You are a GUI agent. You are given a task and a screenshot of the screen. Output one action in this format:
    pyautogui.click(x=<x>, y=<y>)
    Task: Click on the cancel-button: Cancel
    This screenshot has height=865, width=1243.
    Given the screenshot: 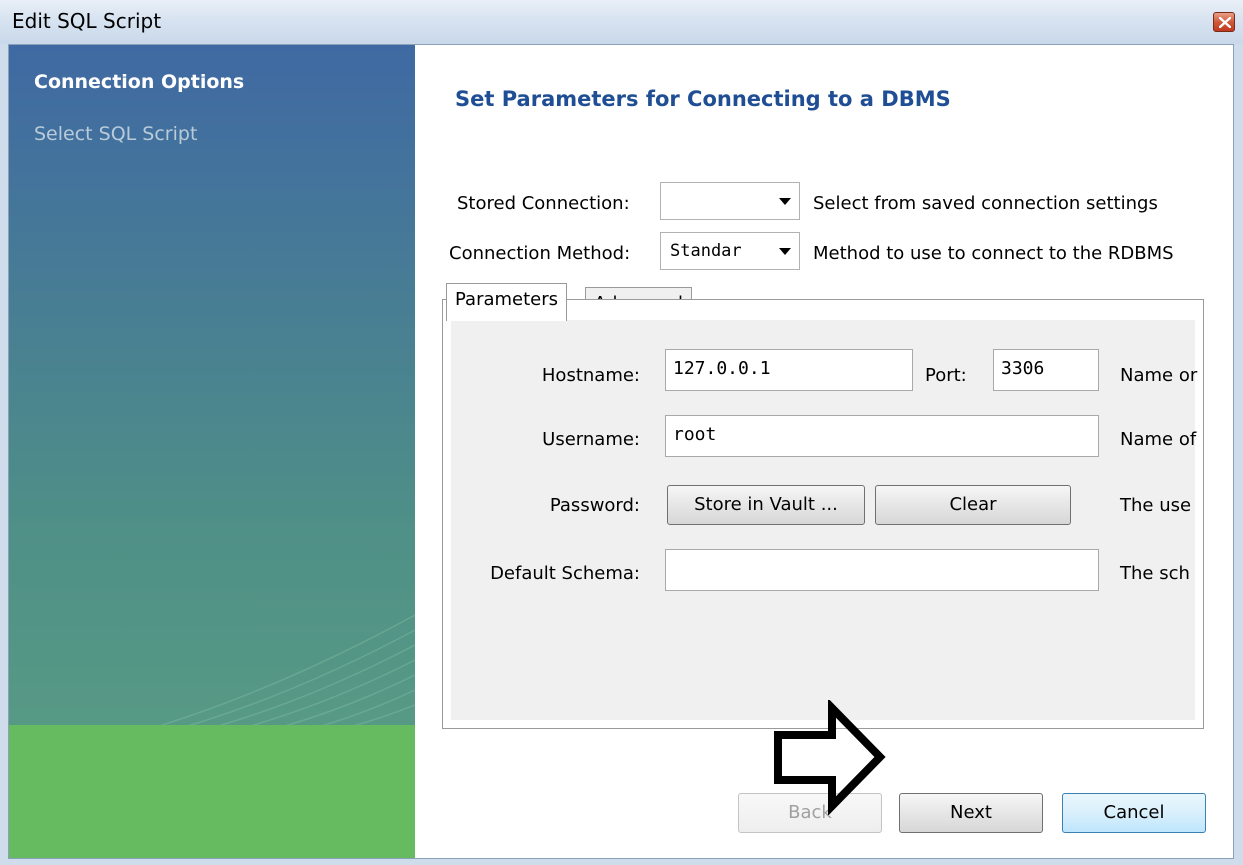 What is the action you would take?
    pyautogui.click(x=1134, y=813)
    